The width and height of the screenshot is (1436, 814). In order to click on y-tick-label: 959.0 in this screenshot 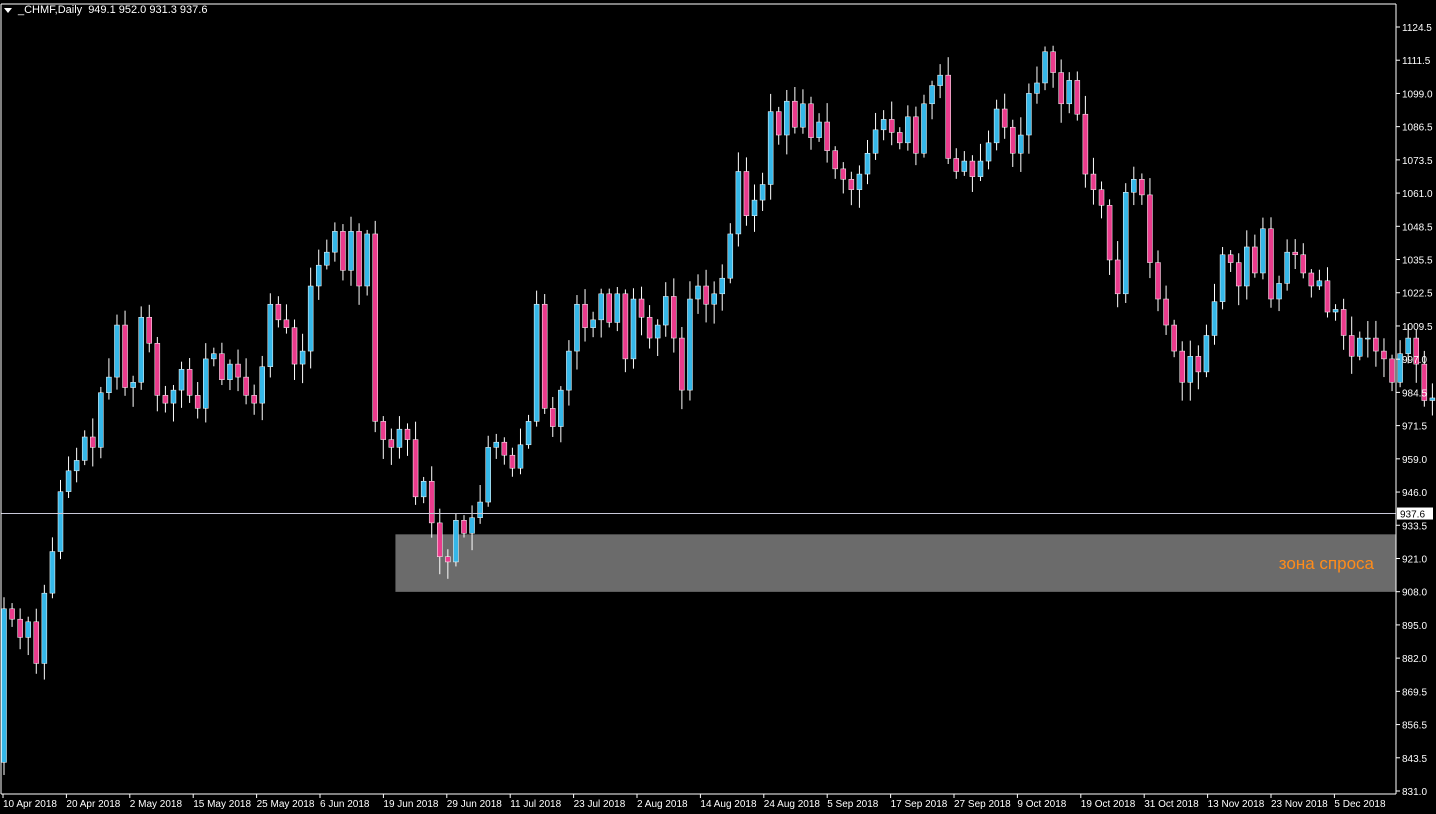, I will do `click(1414, 460)`.